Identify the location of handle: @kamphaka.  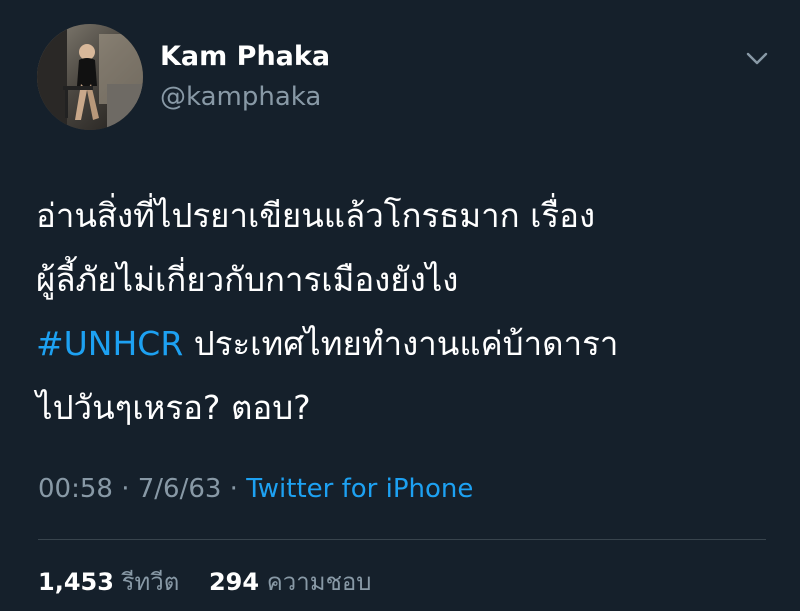
(240, 97).